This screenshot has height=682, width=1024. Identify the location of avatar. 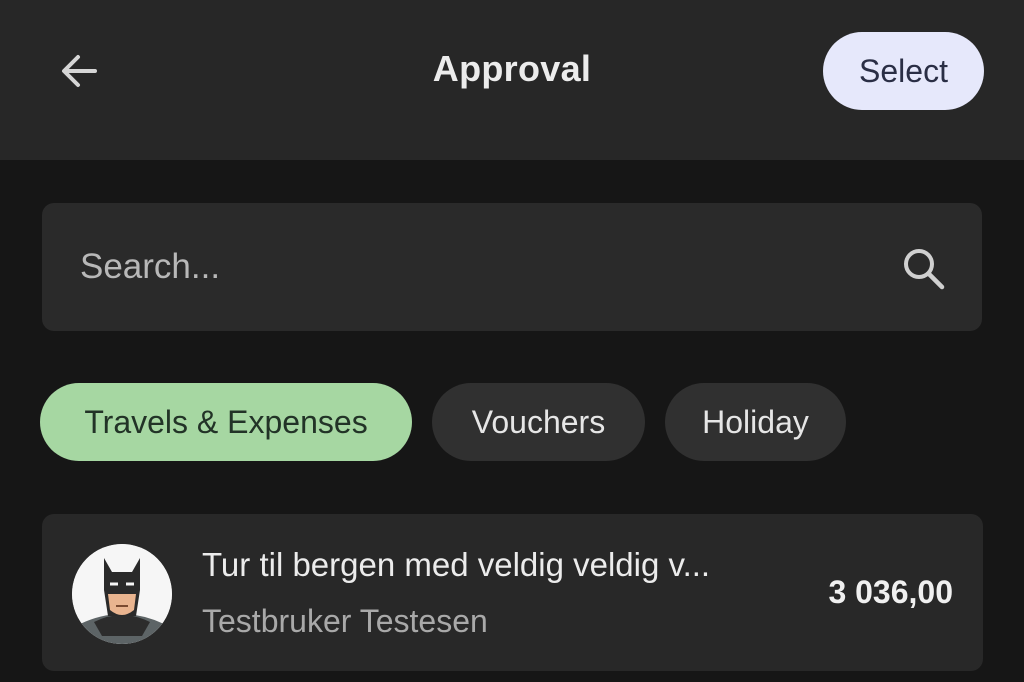
(122, 594).